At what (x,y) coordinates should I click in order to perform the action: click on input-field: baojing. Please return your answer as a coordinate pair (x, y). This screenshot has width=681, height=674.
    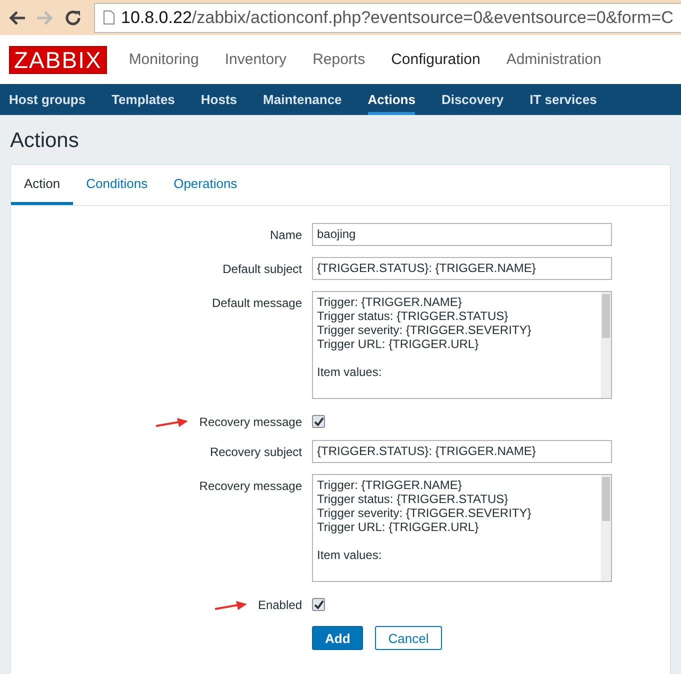
    Looking at the image, I should click on (462, 234).